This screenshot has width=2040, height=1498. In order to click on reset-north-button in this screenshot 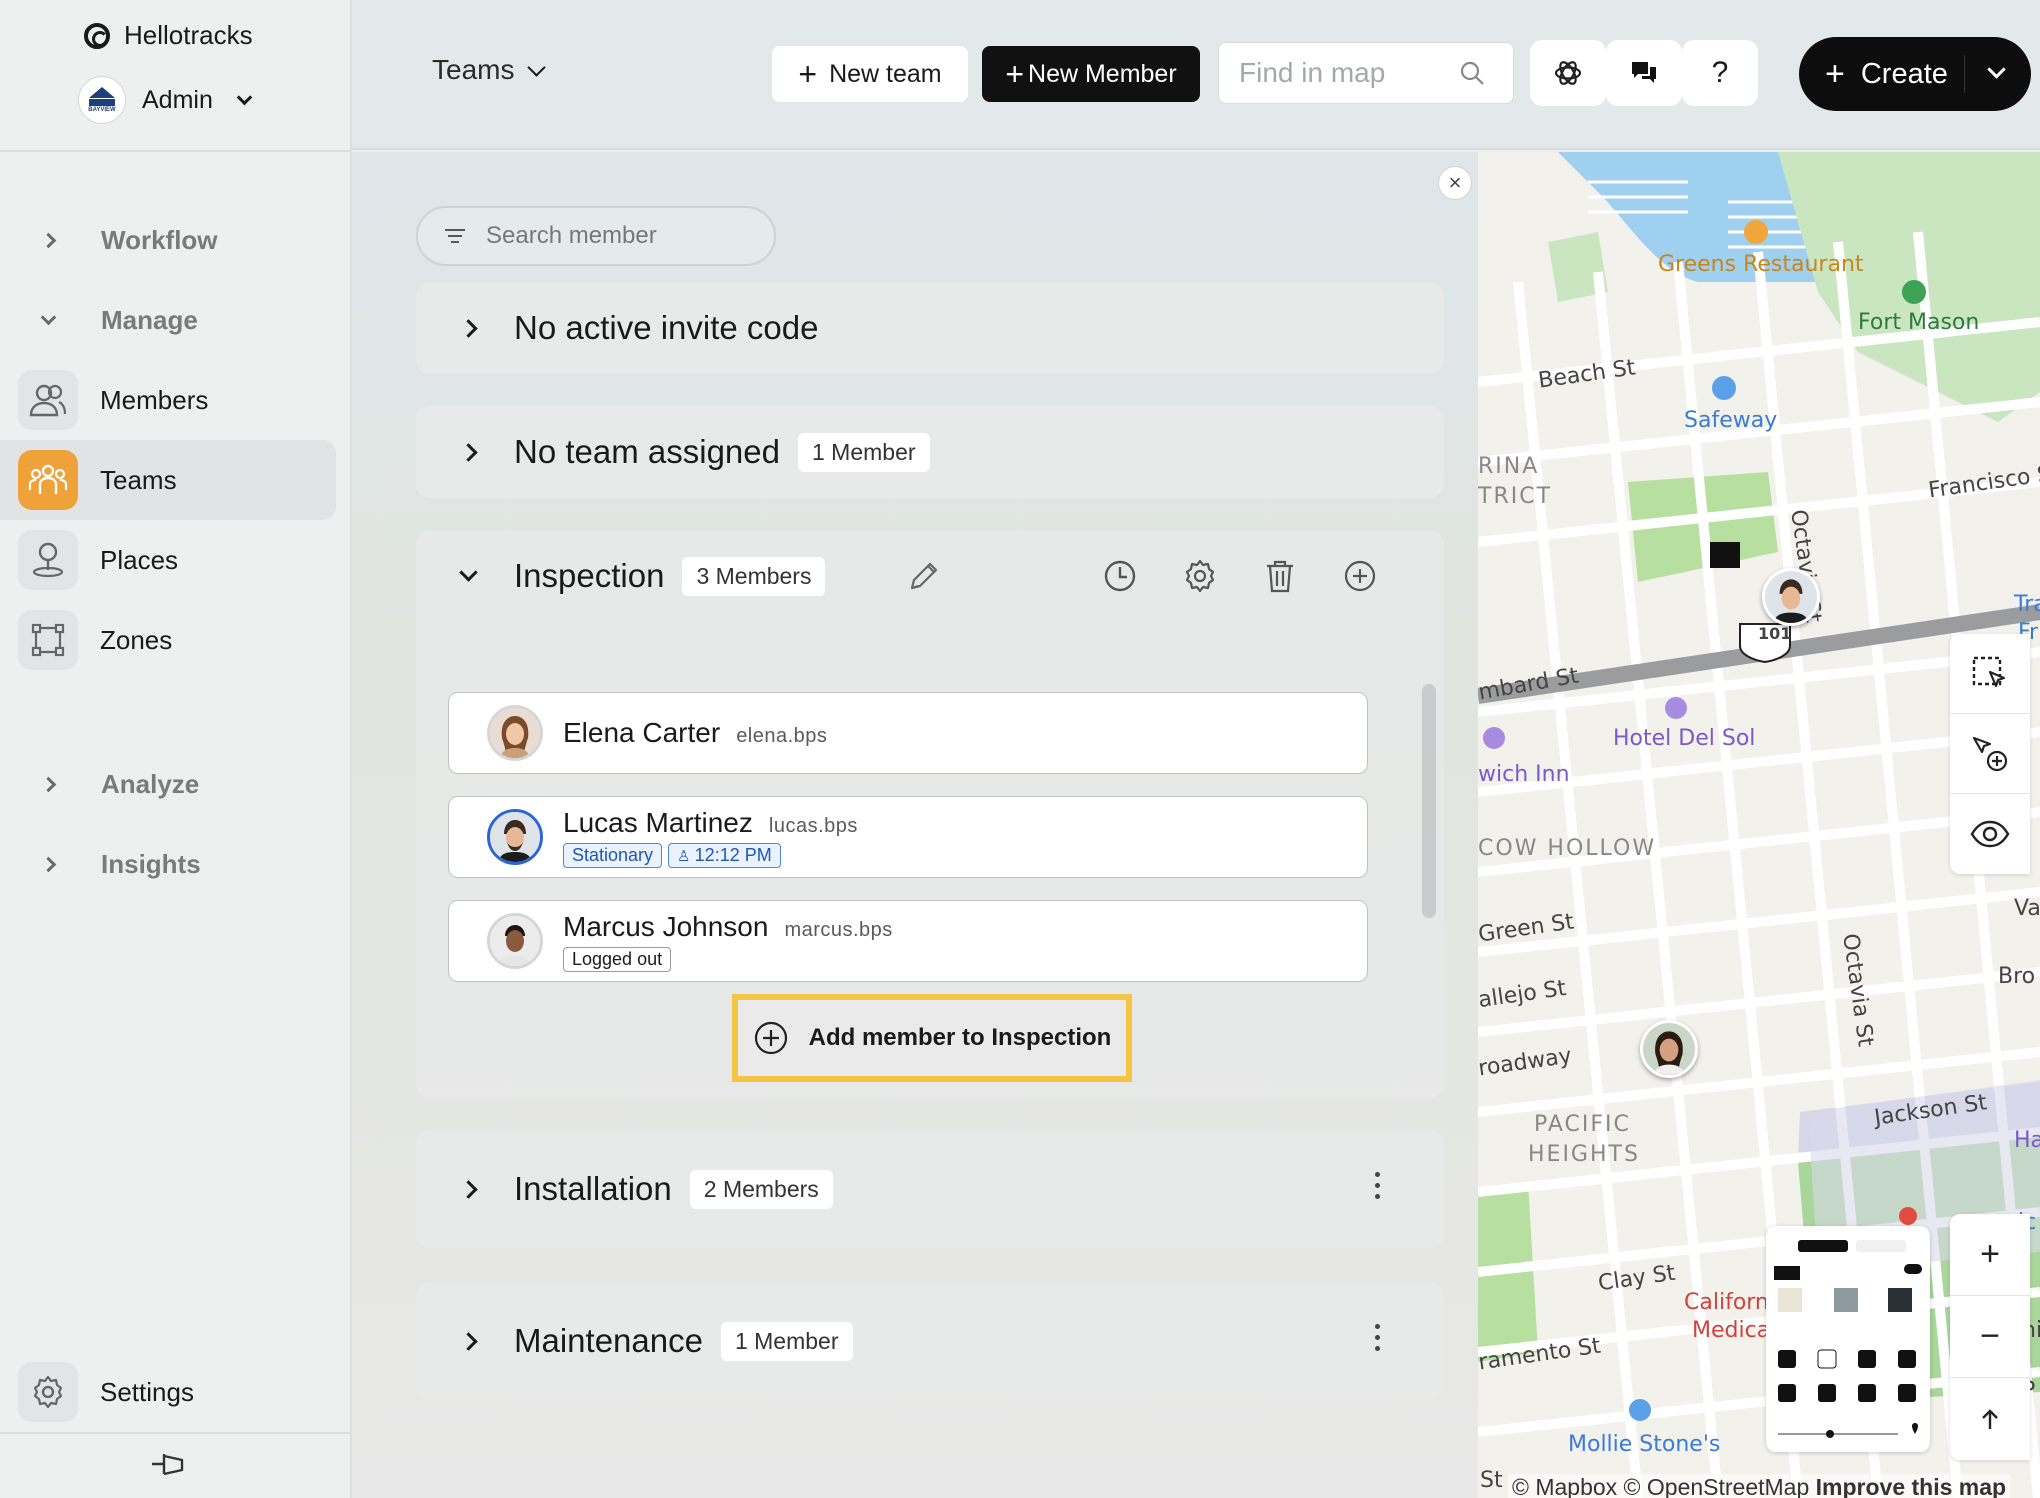, I will do `click(1990, 1419)`.